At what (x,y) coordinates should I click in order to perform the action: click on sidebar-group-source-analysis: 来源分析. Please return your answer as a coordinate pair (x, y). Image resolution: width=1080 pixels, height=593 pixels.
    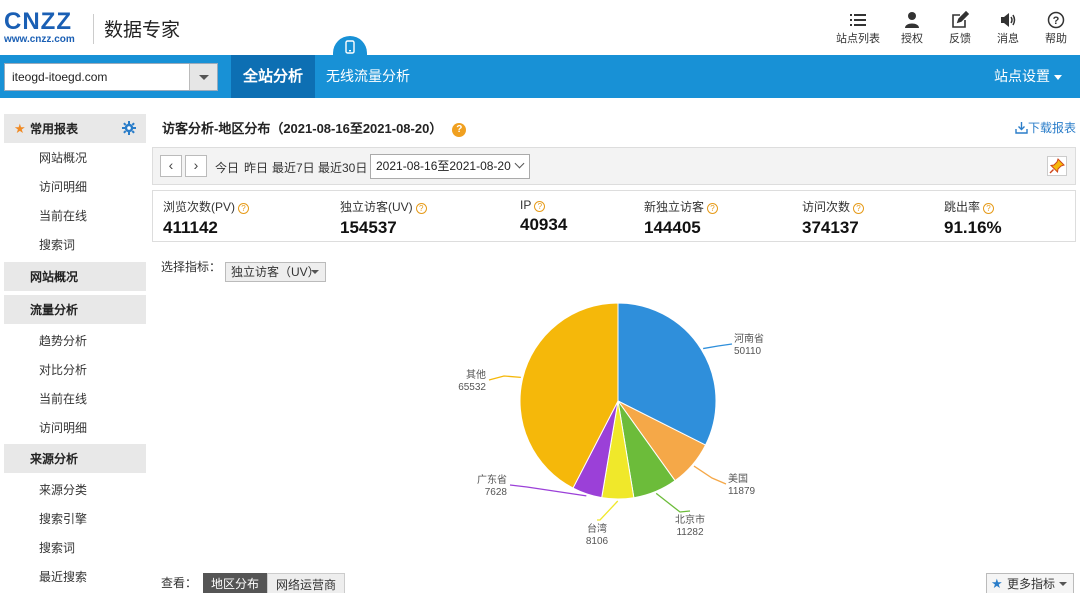
    Looking at the image, I should click on (75, 459).